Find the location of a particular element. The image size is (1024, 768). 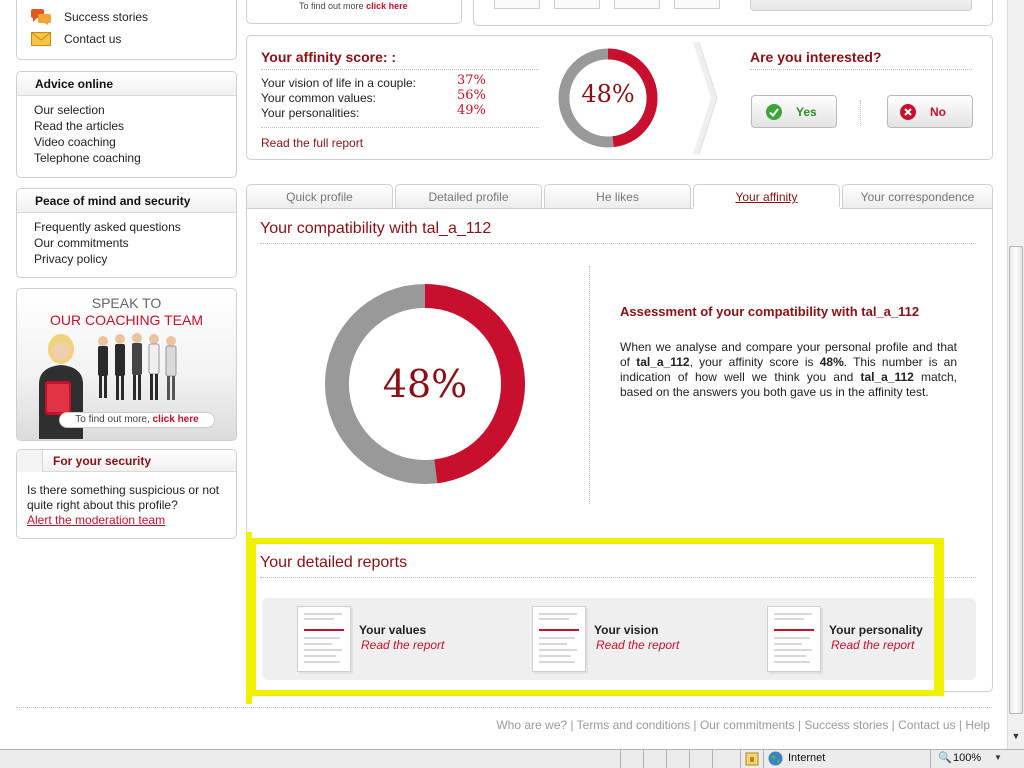

affinity-row-vision: Your vision of life in a couple: 37% is located at coordinates (401, 81).